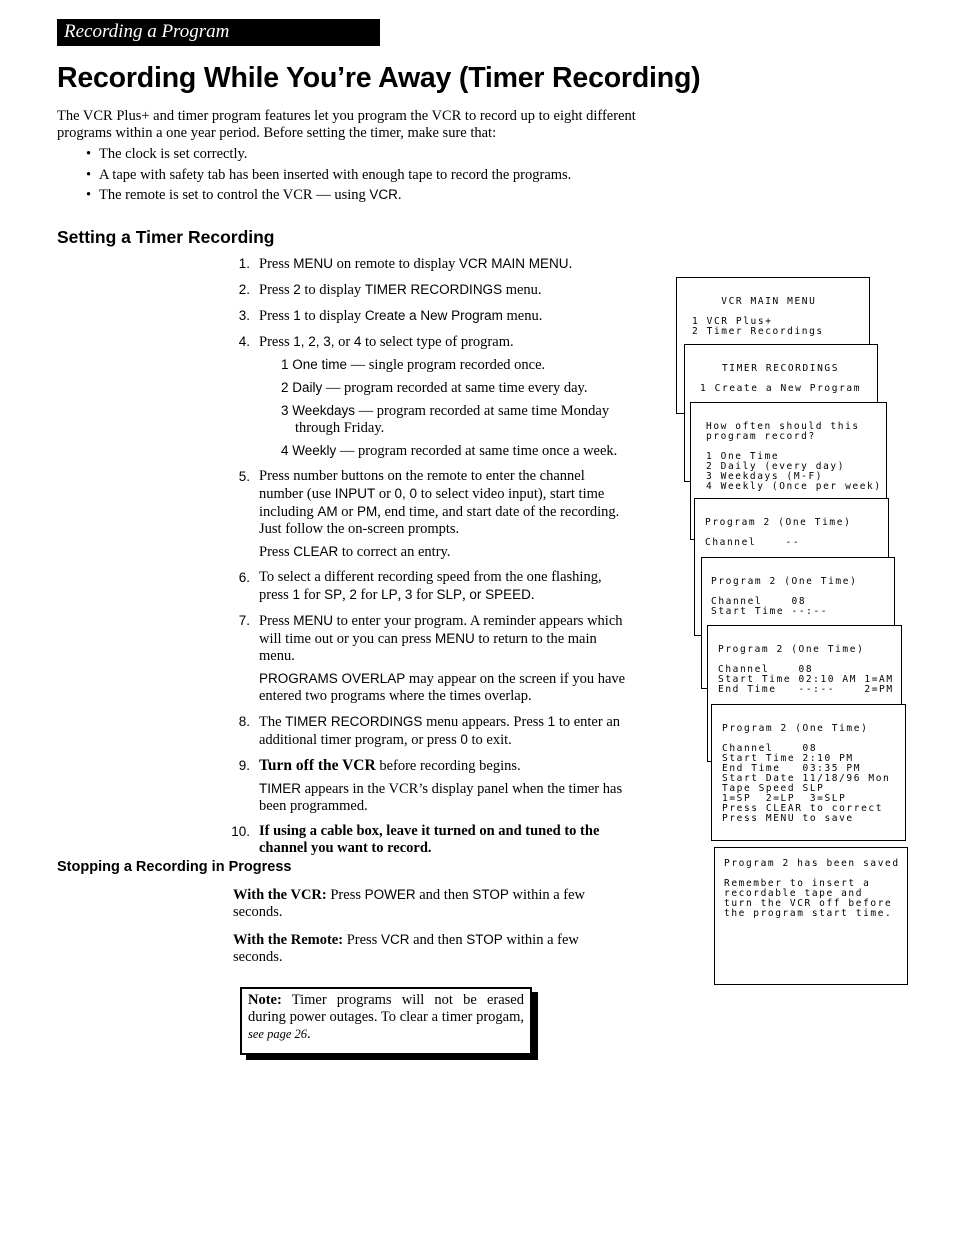 The height and width of the screenshot is (1235, 954). Describe the element at coordinates (244, 476) in the screenshot. I see `step-number: 5.` at that location.